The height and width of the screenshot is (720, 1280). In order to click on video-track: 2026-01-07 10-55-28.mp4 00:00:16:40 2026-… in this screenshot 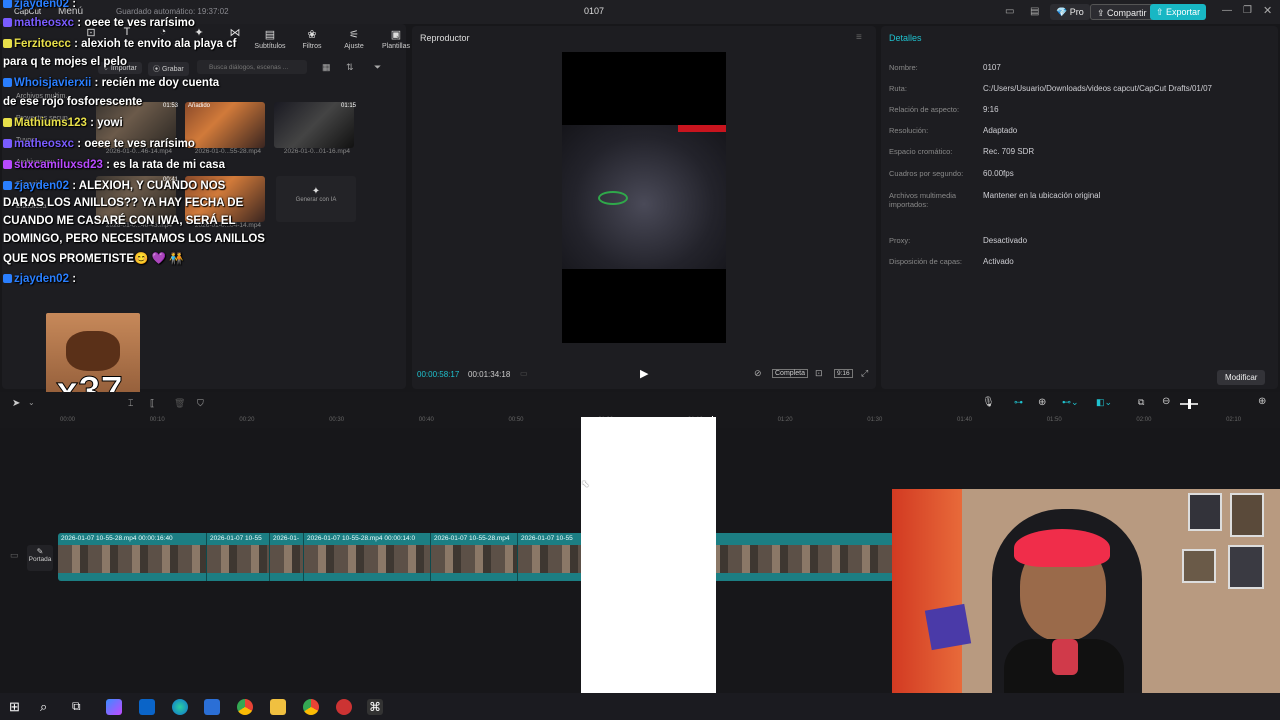, I will do `click(476, 557)`.